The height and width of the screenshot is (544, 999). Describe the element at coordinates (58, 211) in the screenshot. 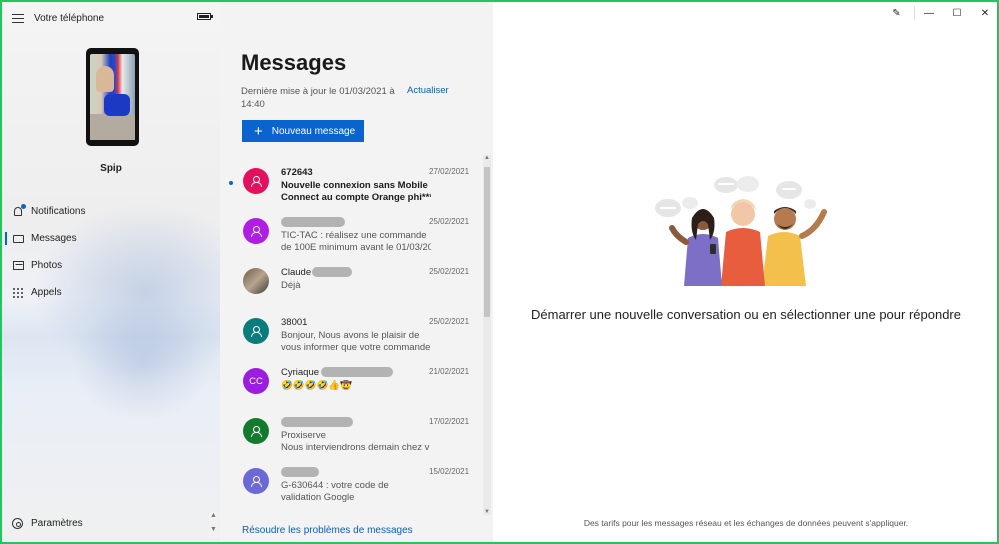

I see `sidebar-item-label: Notifications` at that location.